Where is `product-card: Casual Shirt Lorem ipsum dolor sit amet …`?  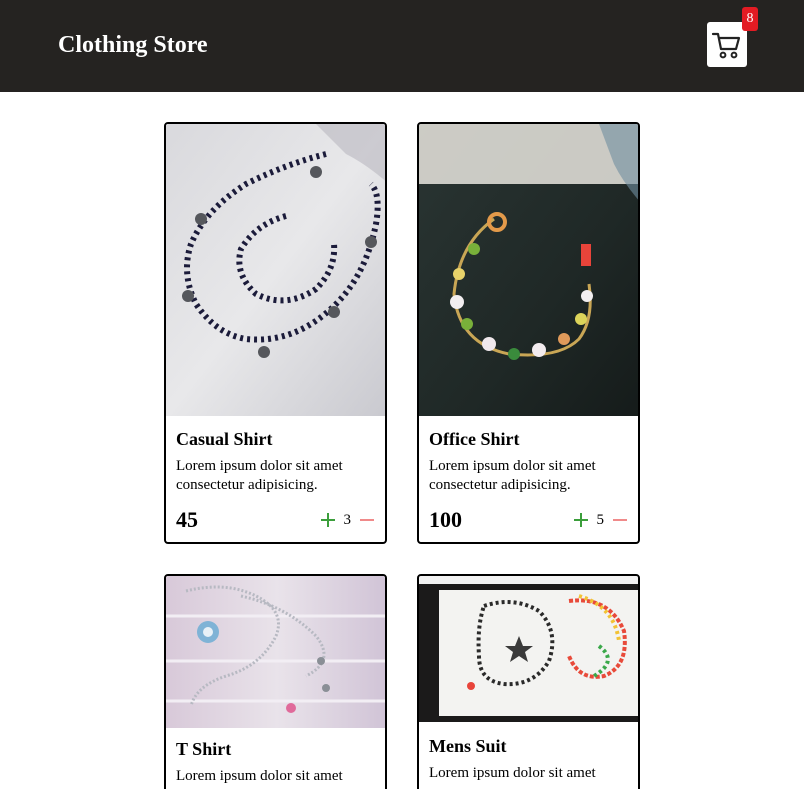
product-card: Casual Shirt Lorem ipsum dolor sit amet … is located at coordinates (275, 333).